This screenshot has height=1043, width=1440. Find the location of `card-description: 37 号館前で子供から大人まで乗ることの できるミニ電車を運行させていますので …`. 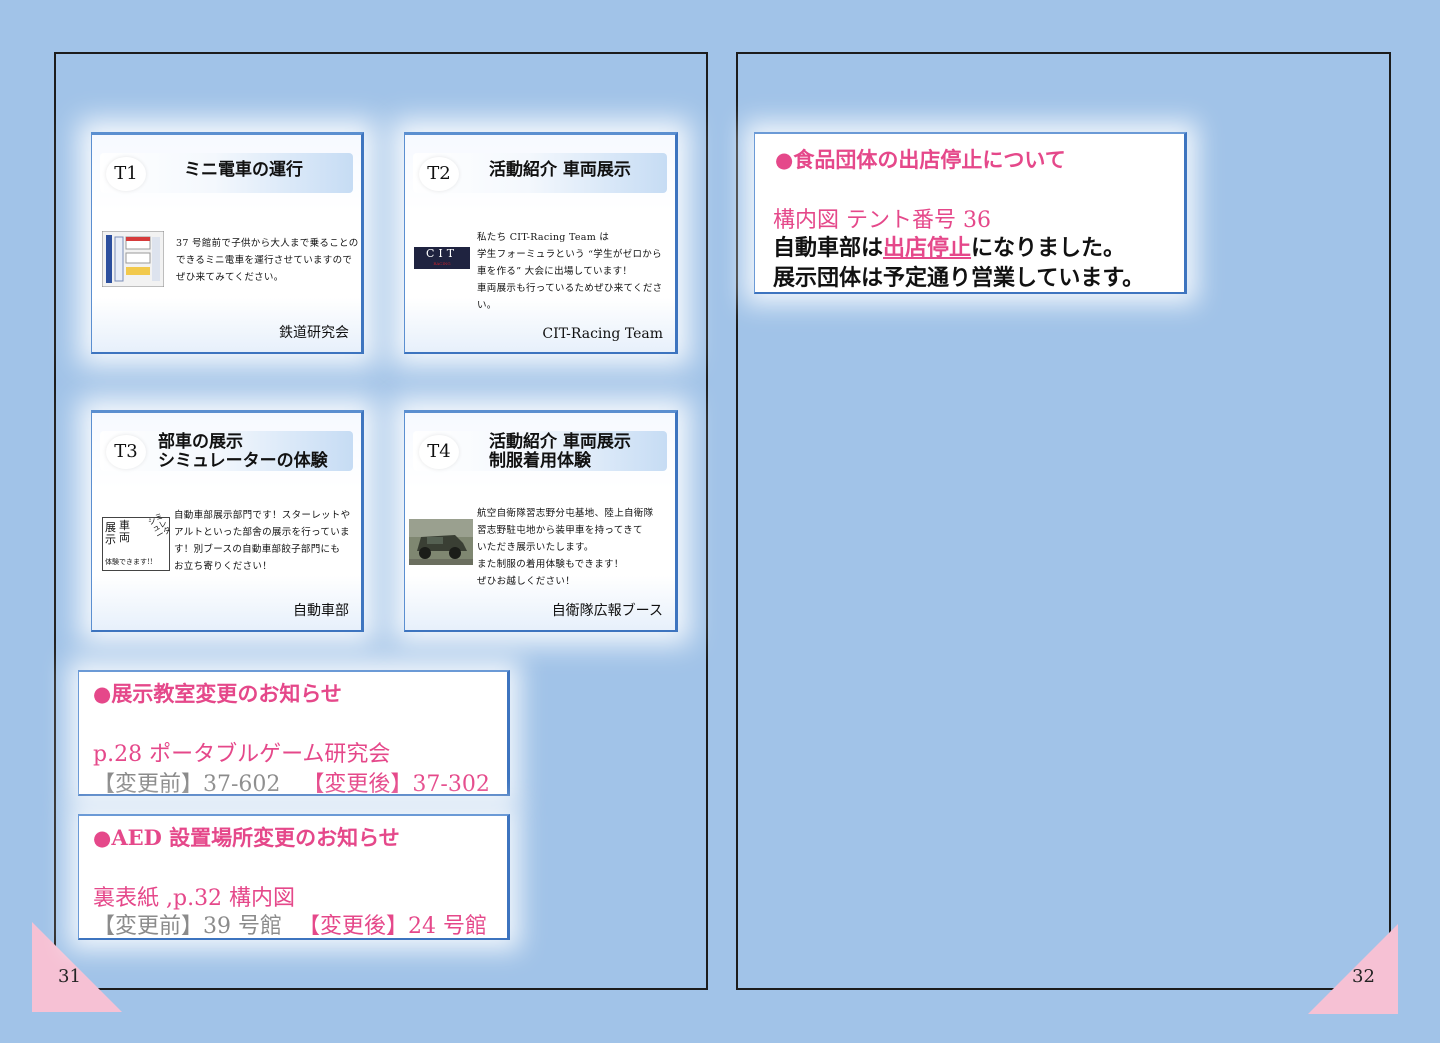

card-description: 37 号館前で子供から大人まで乗ることの できるミニ電車を運行させていますので … is located at coordinates (267, 260).